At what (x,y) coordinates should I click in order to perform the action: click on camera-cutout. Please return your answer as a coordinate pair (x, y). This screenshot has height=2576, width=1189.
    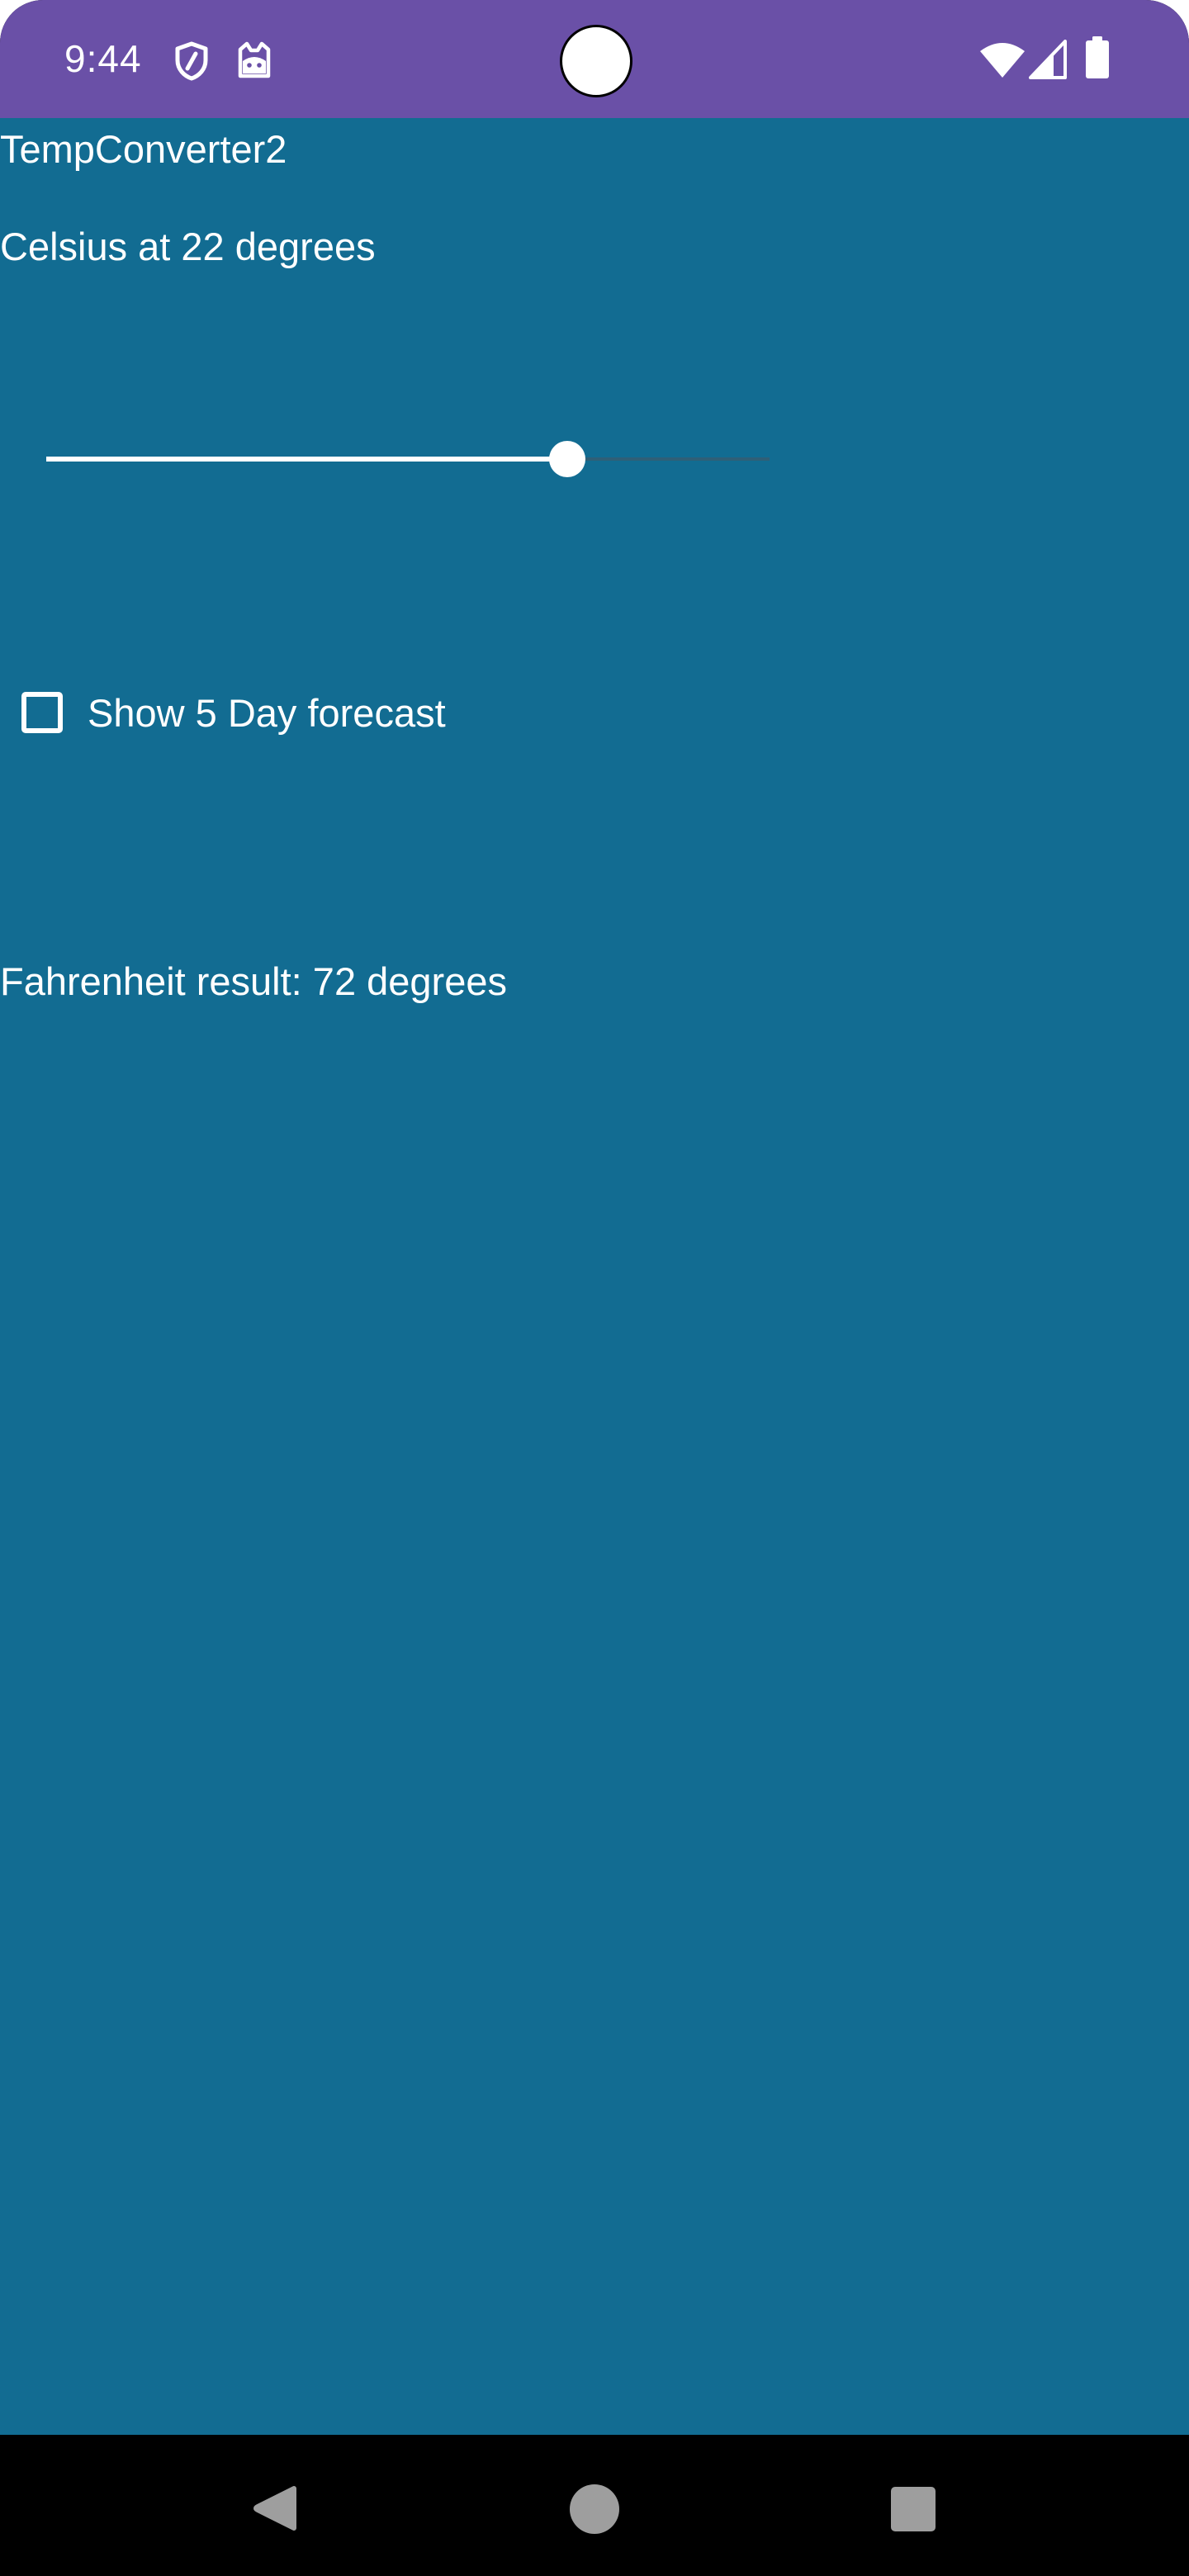
    Looking at the image, I should click on (596, 61).